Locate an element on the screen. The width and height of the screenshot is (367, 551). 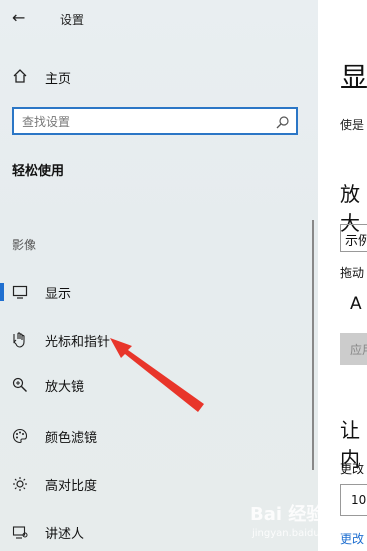
home-icon is located at coordinates (20, 76).